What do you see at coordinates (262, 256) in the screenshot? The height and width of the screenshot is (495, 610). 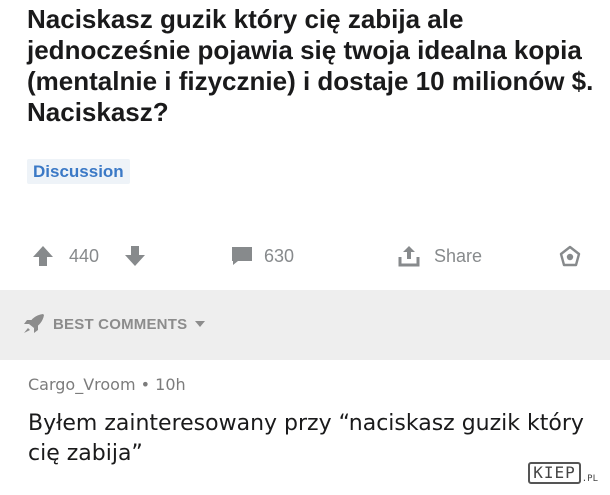 I see `comments-button: 630` at bounding box center [262, 256].